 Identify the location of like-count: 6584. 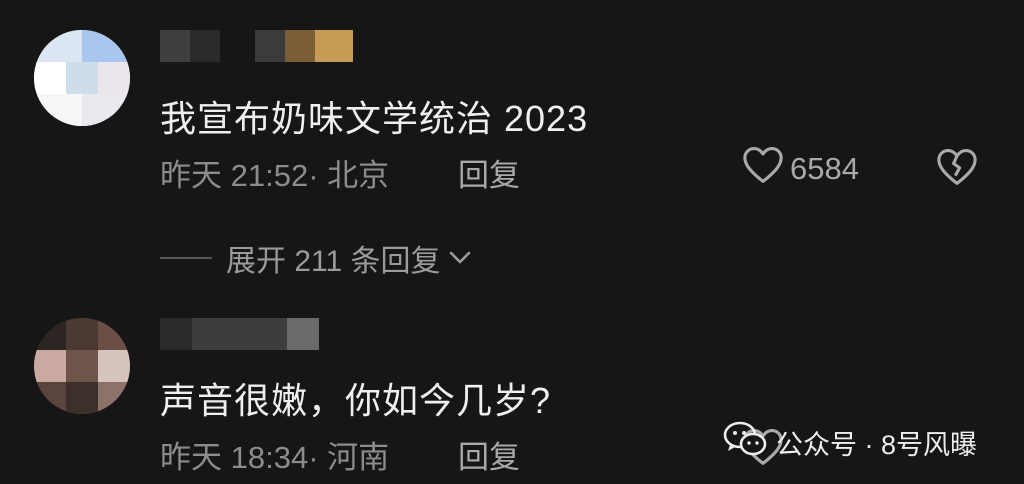
(824, 168).